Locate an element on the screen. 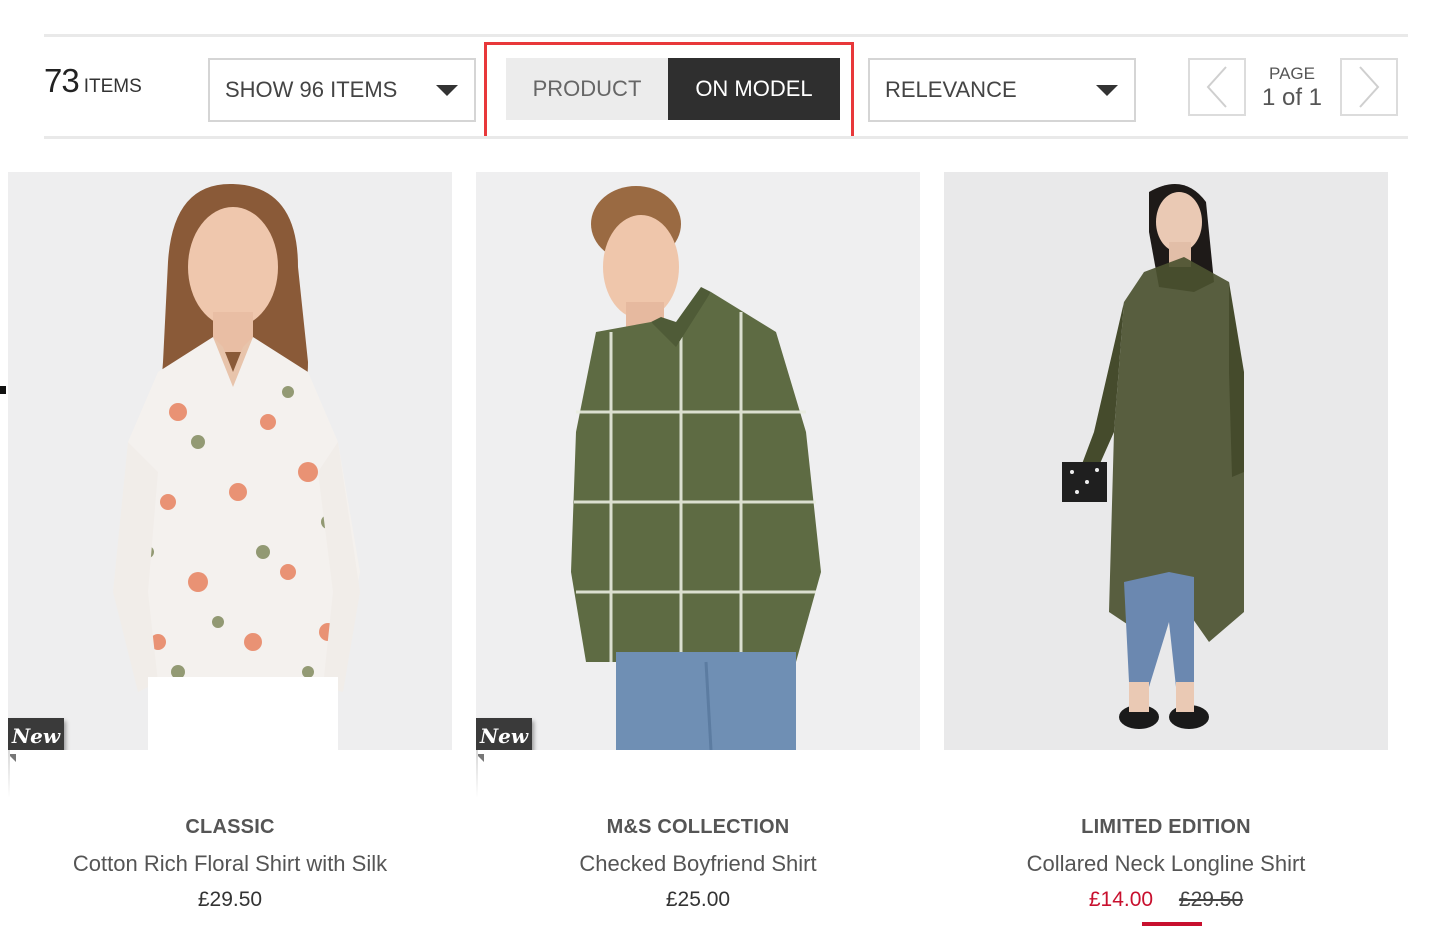  product-brand: M&S COLLECTION is located at coordinates (698, 827).